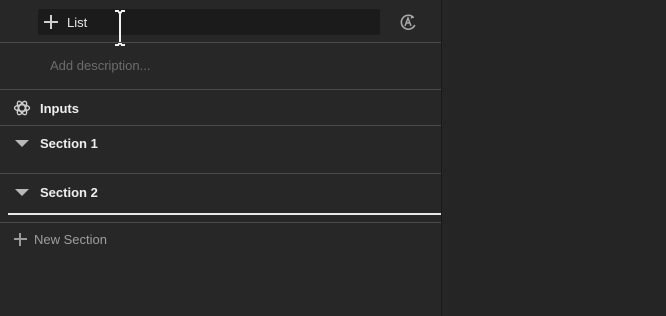  I want to click on section-2-label: Section 2, so click(69, 192).